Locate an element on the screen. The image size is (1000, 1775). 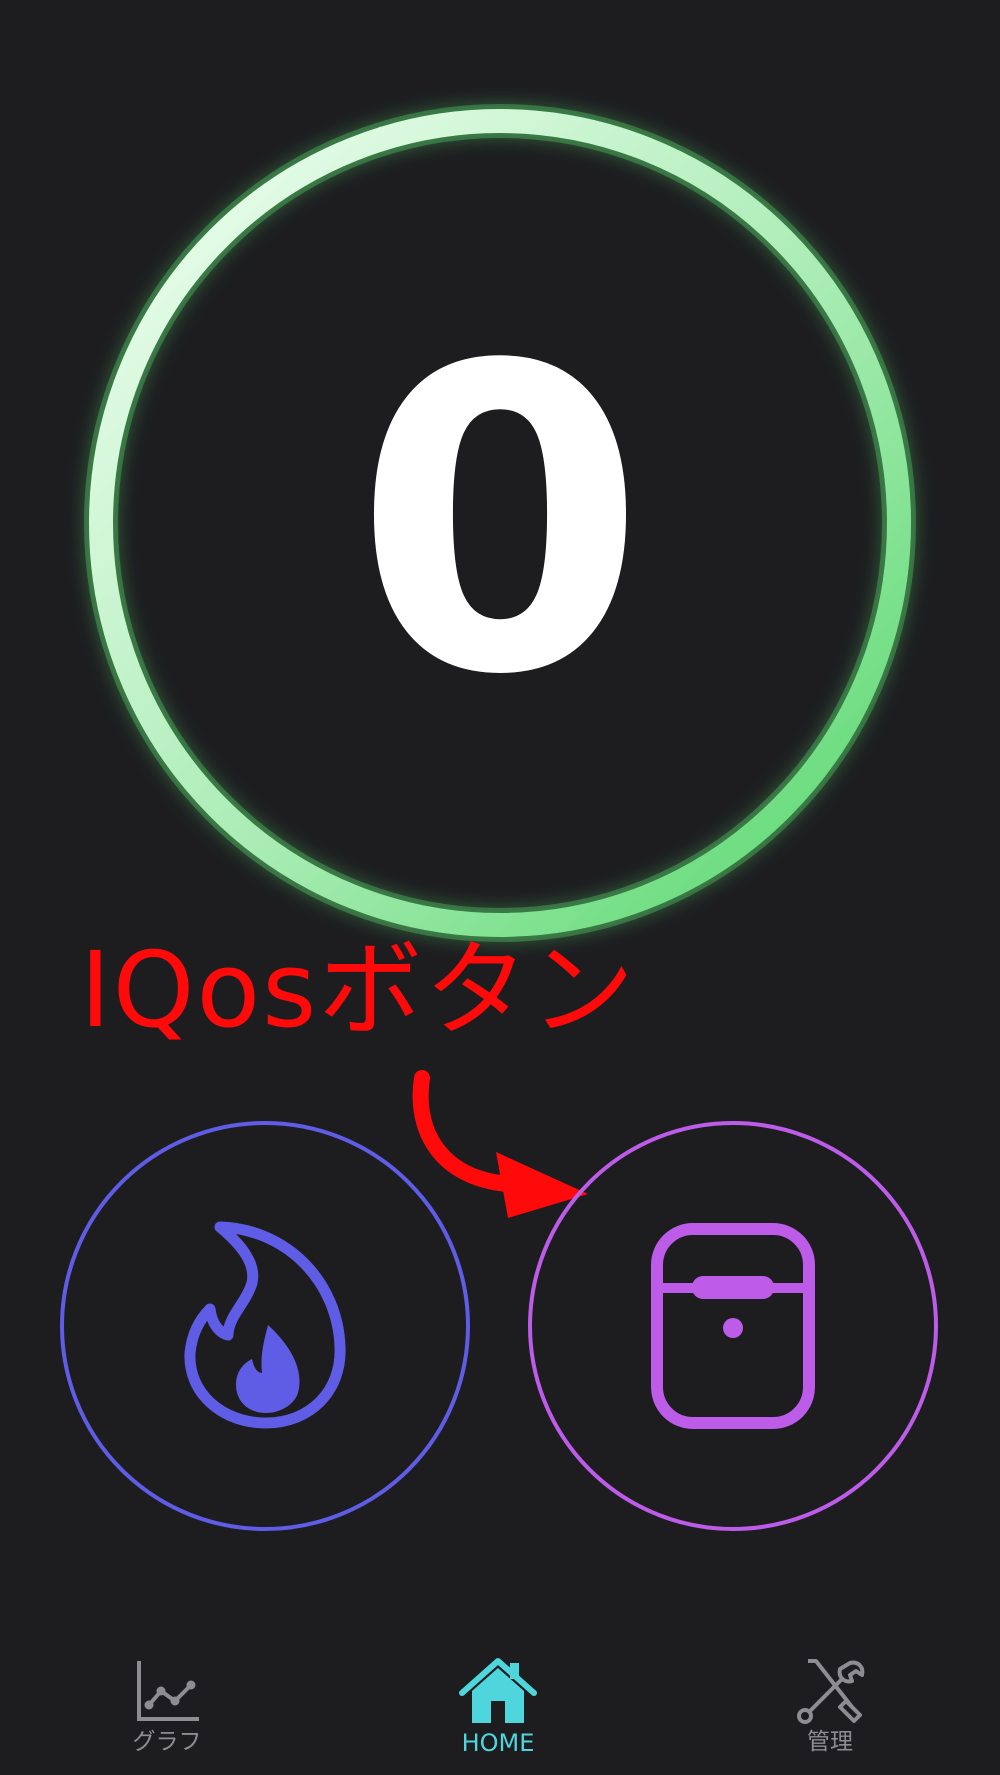
nav-item-graph: グラフ is located at coordinates (167, 1715).